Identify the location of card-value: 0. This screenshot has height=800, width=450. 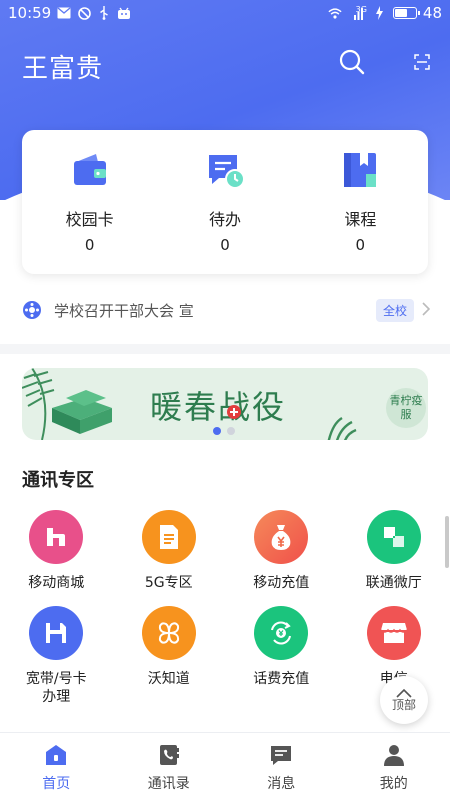
(89, 245).